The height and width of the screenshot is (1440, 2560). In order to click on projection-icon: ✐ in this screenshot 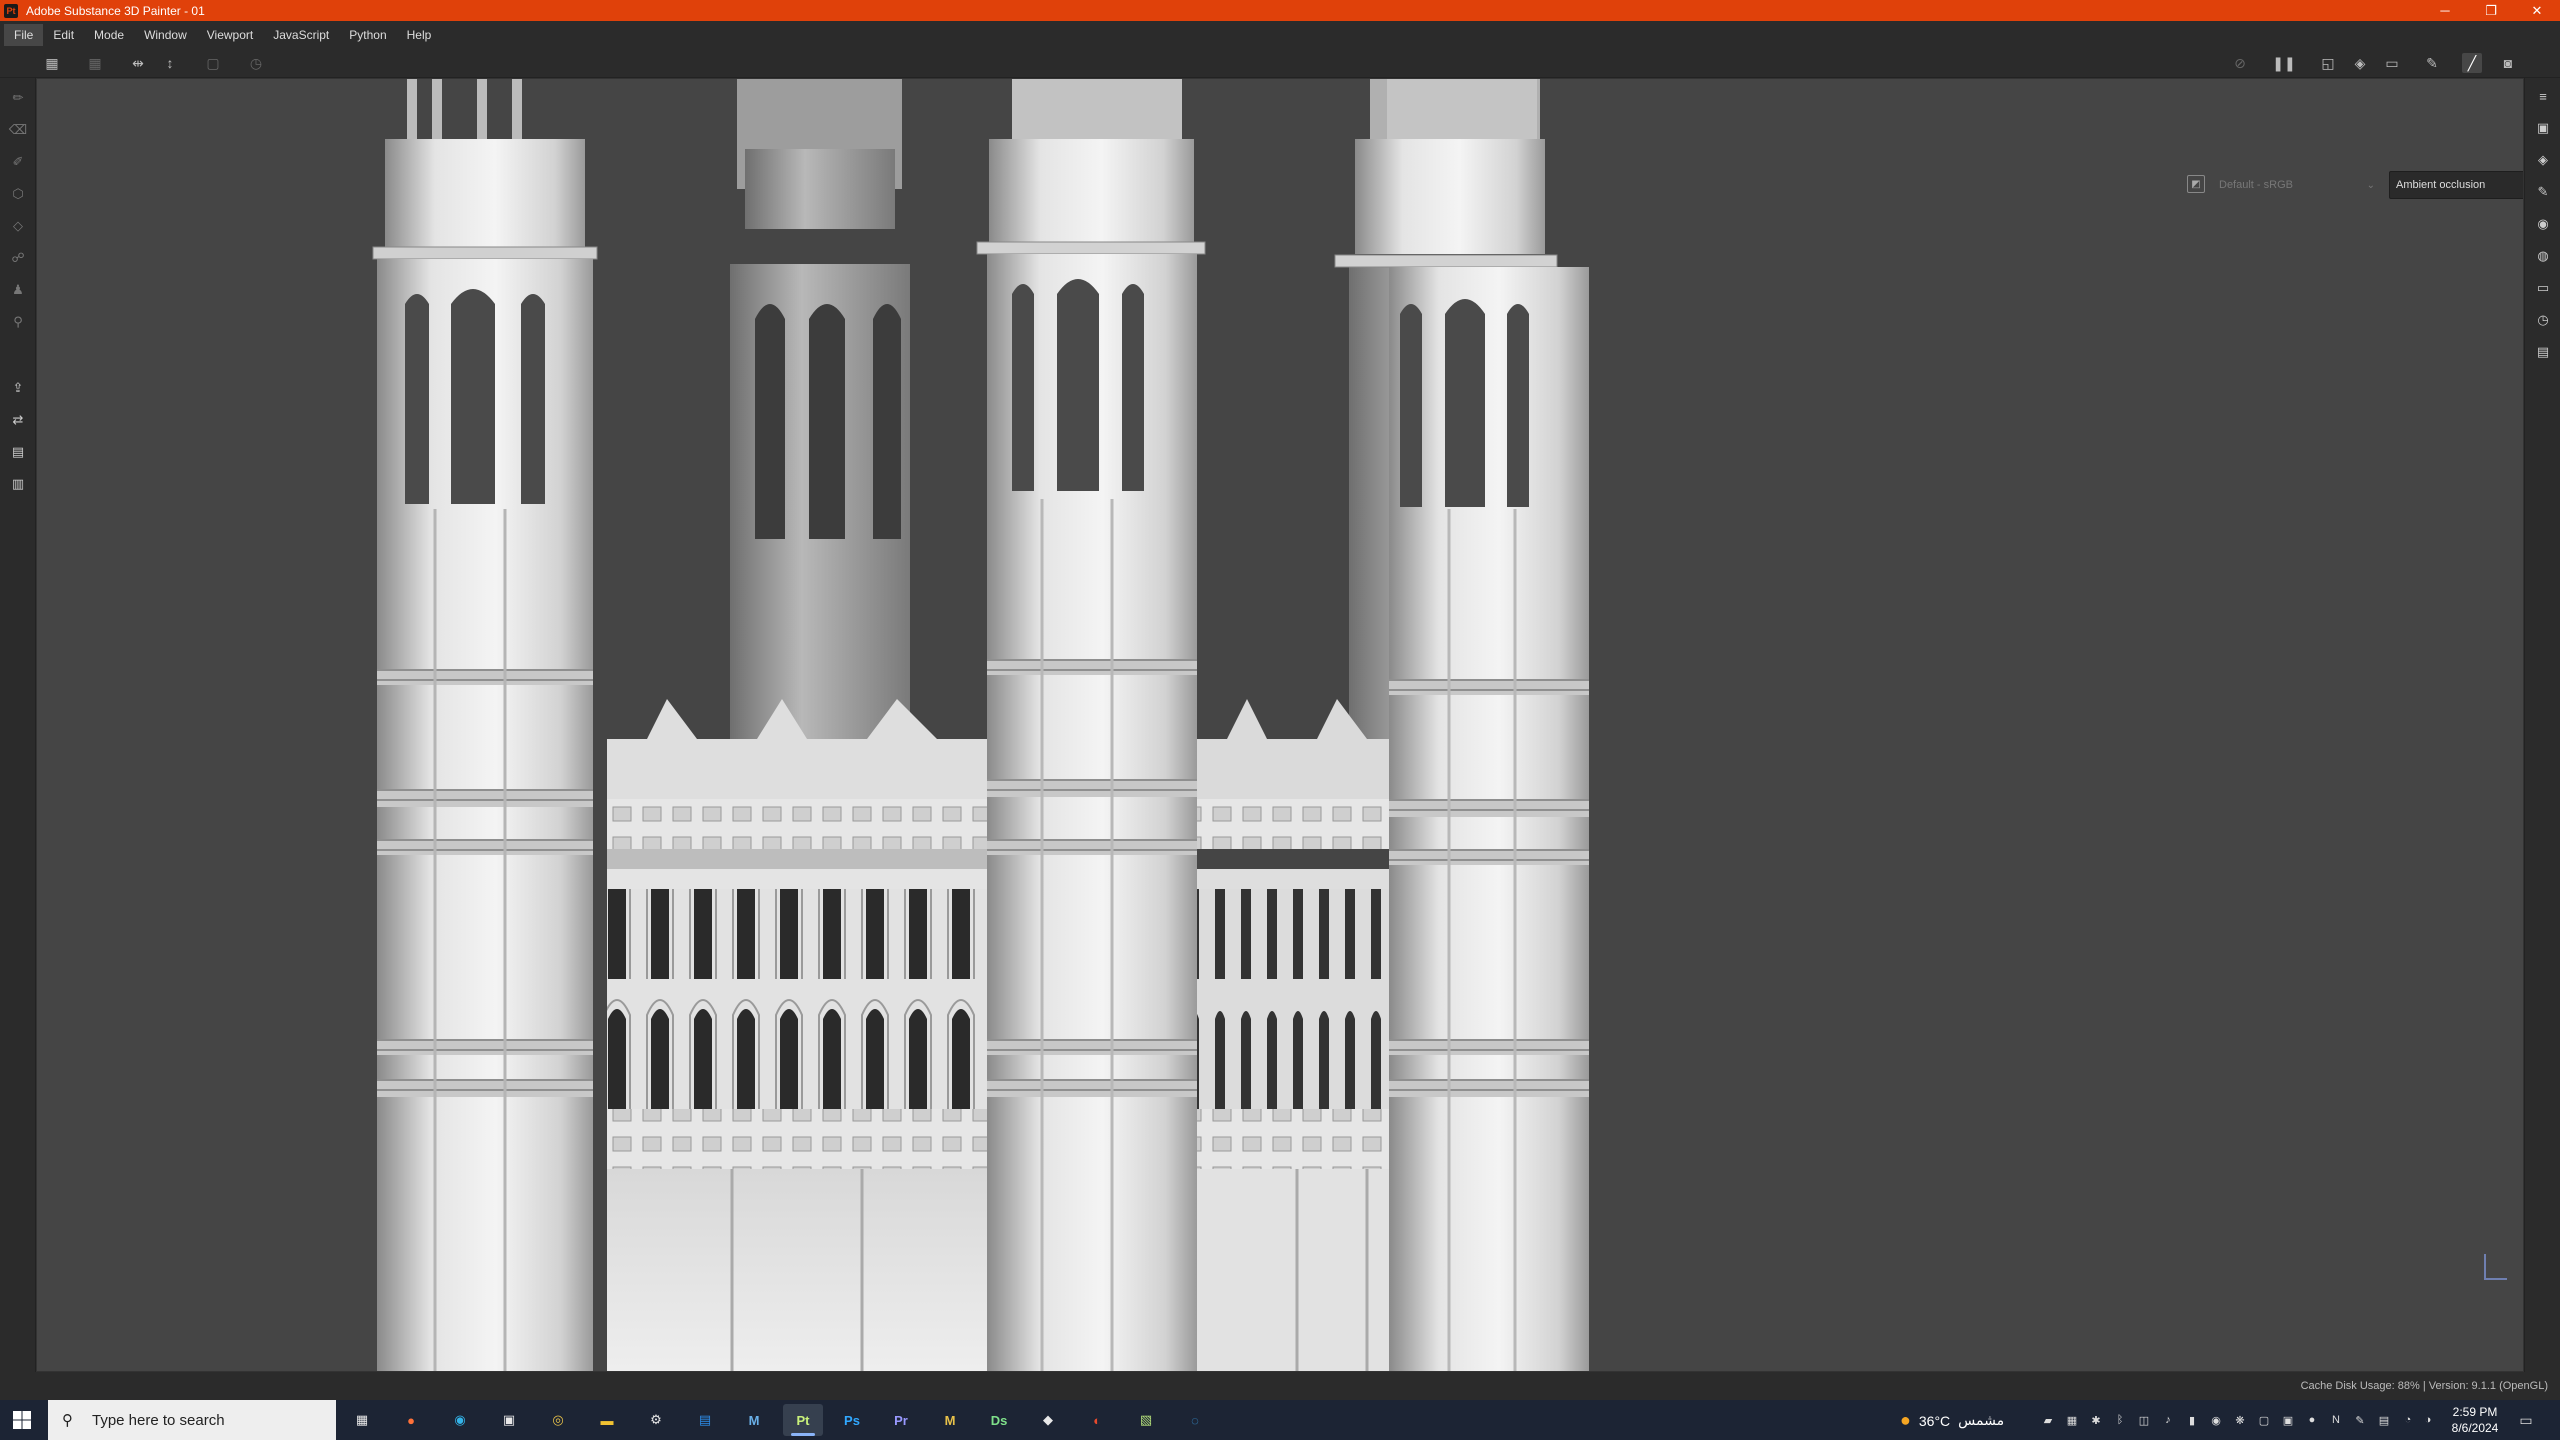, I will do `click(18, 162)`.